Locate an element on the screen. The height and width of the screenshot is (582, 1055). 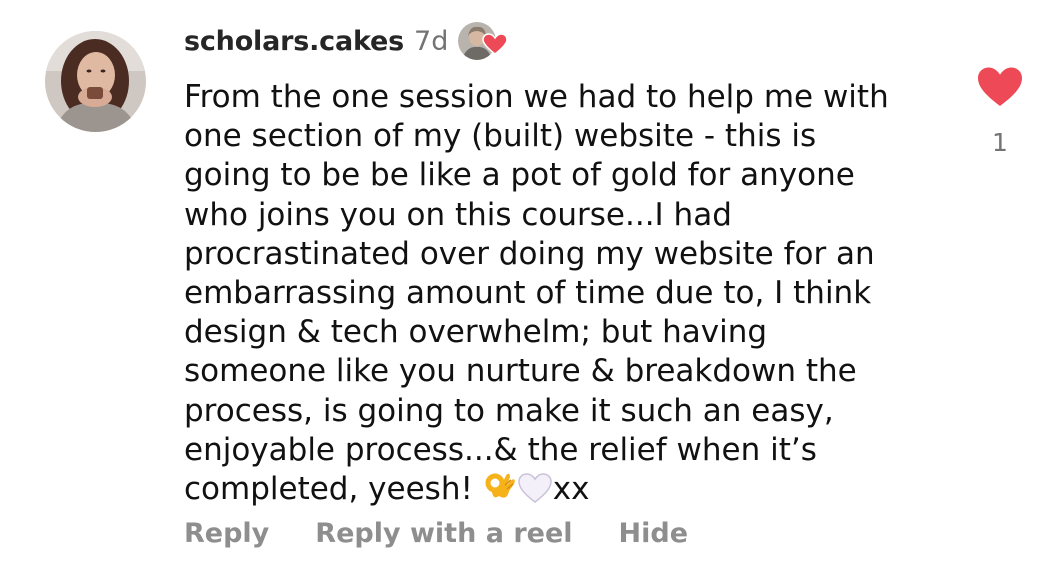
comment-sign-off: xx is located at coordinates (571, 489).